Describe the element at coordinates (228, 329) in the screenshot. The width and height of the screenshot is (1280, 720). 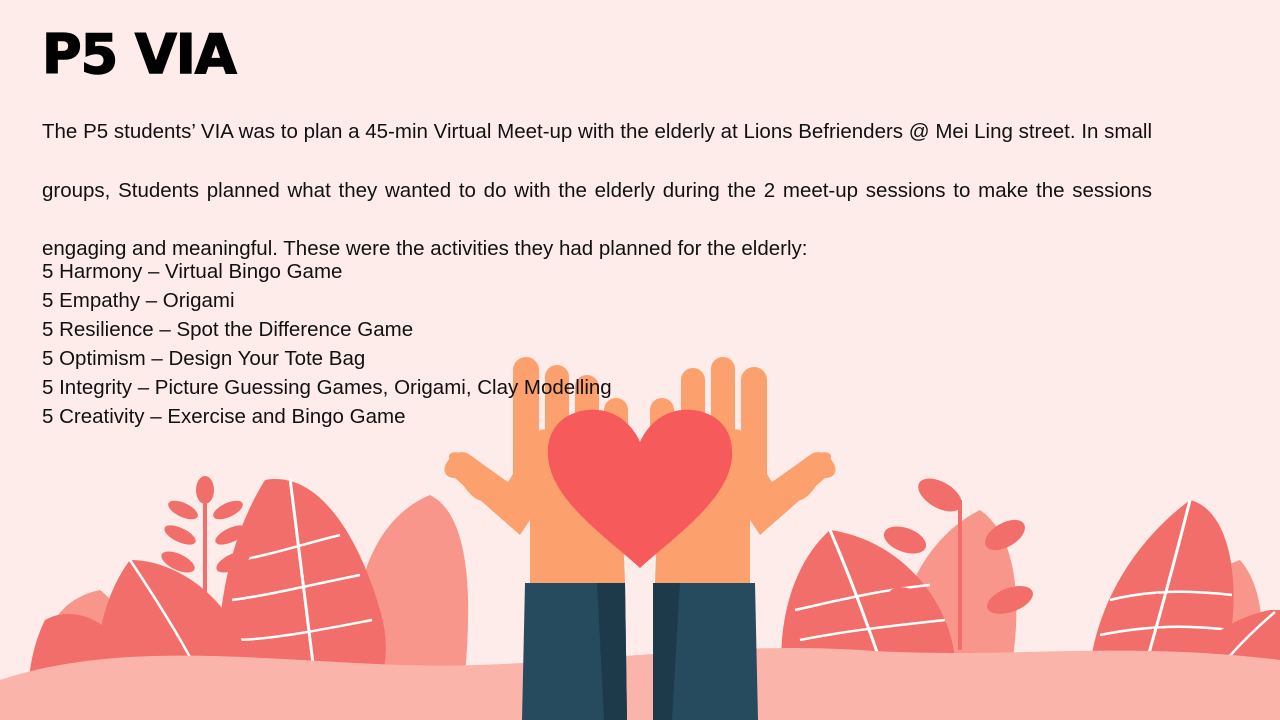
I see `activity-item: 5 Resilience – Spot the Difference Game` at that location.